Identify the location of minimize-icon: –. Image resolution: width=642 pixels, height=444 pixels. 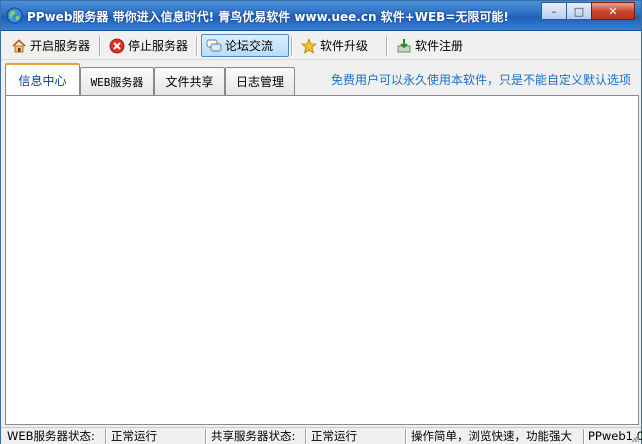
(554, 11).